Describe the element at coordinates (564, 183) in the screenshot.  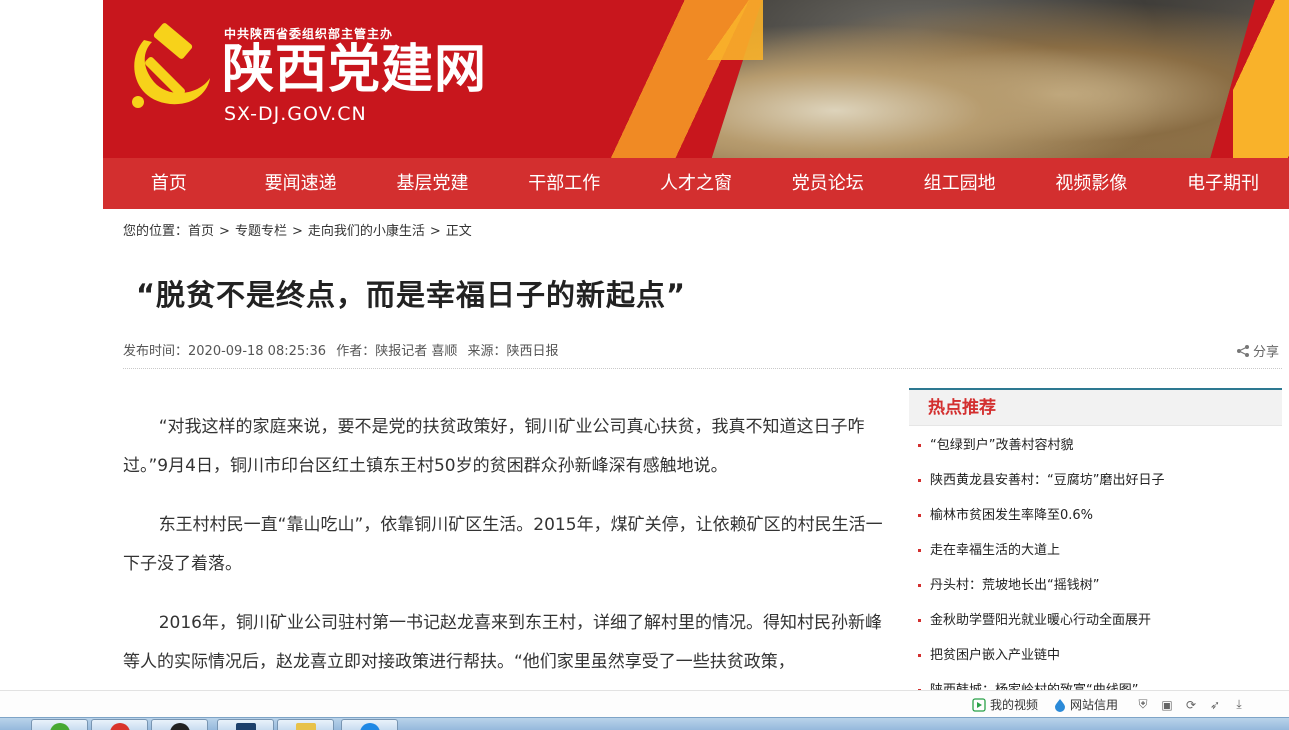
I see `nav-item-cadre: 干部工作` at that location.